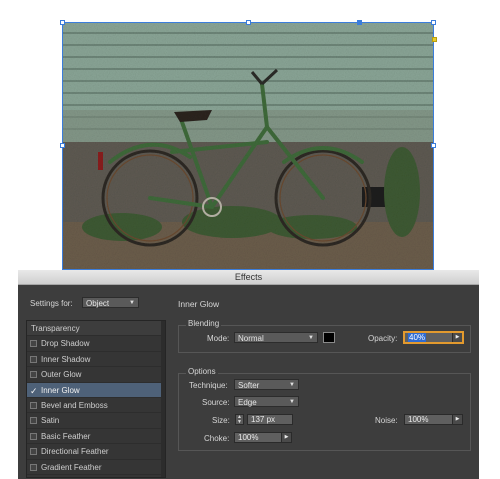 Image resolution: width=500 pixels, height=479 pixels. What do you see at coordinates (247, 402) in the screenshot?
I see `source-value: Edge` at bounding box center [247, 402].